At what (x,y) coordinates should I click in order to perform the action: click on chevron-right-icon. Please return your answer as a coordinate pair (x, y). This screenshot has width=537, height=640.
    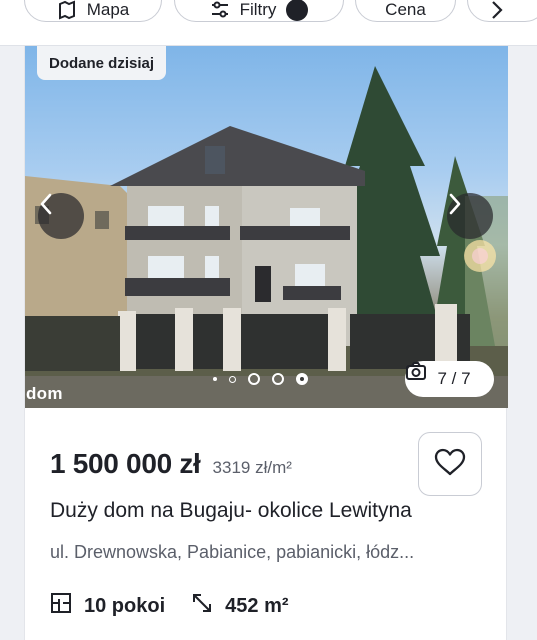
    Looking at the image, I should click on (497, 10).